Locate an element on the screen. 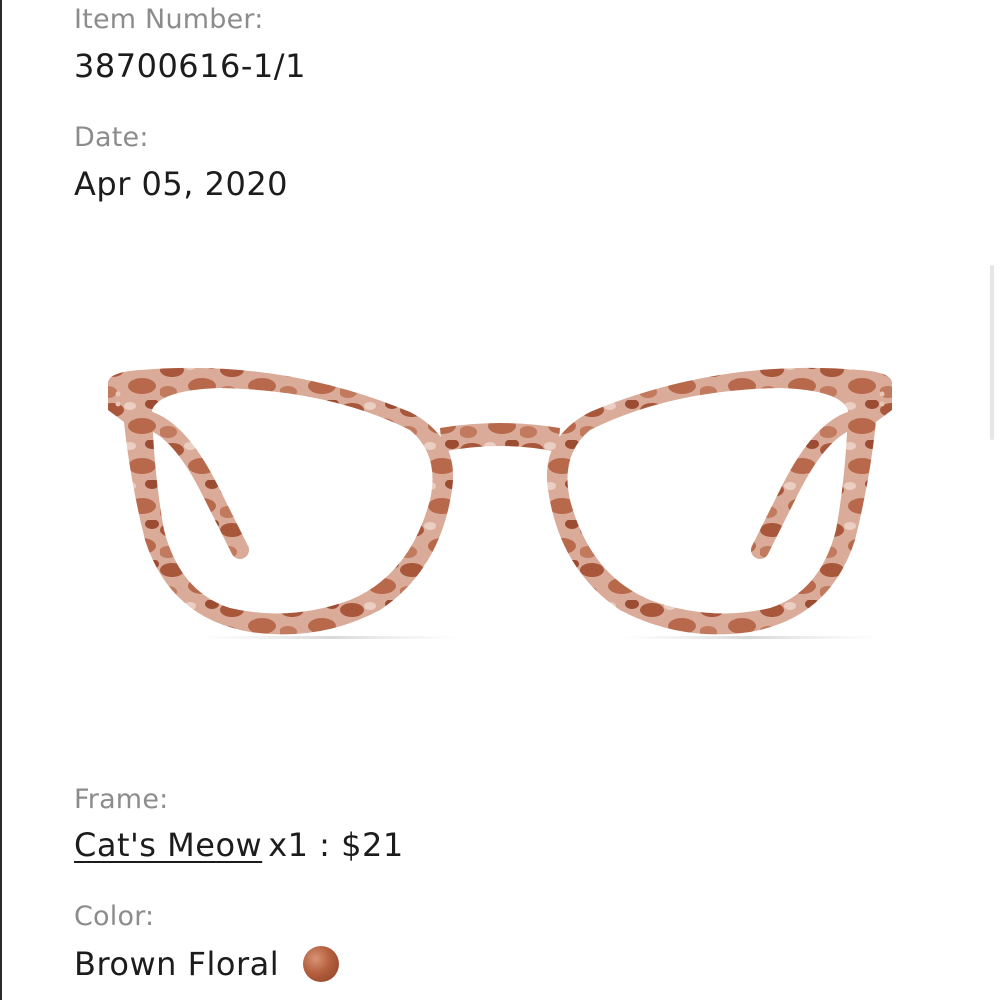  color-swatch is located at coordinates (321, 964).